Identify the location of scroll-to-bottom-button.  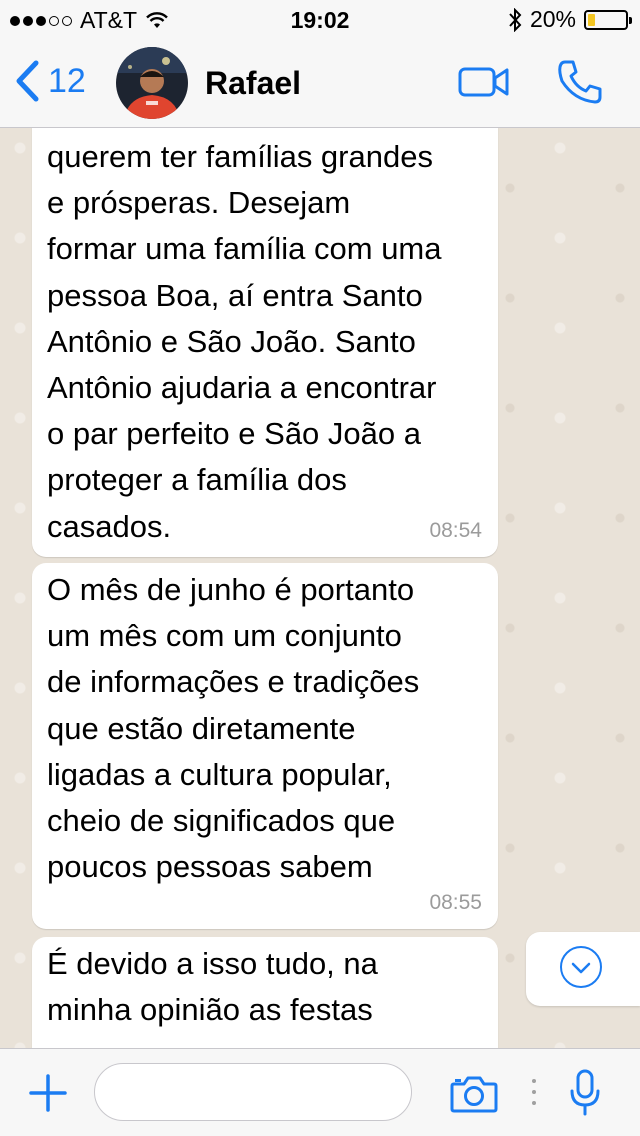
(583, 969).